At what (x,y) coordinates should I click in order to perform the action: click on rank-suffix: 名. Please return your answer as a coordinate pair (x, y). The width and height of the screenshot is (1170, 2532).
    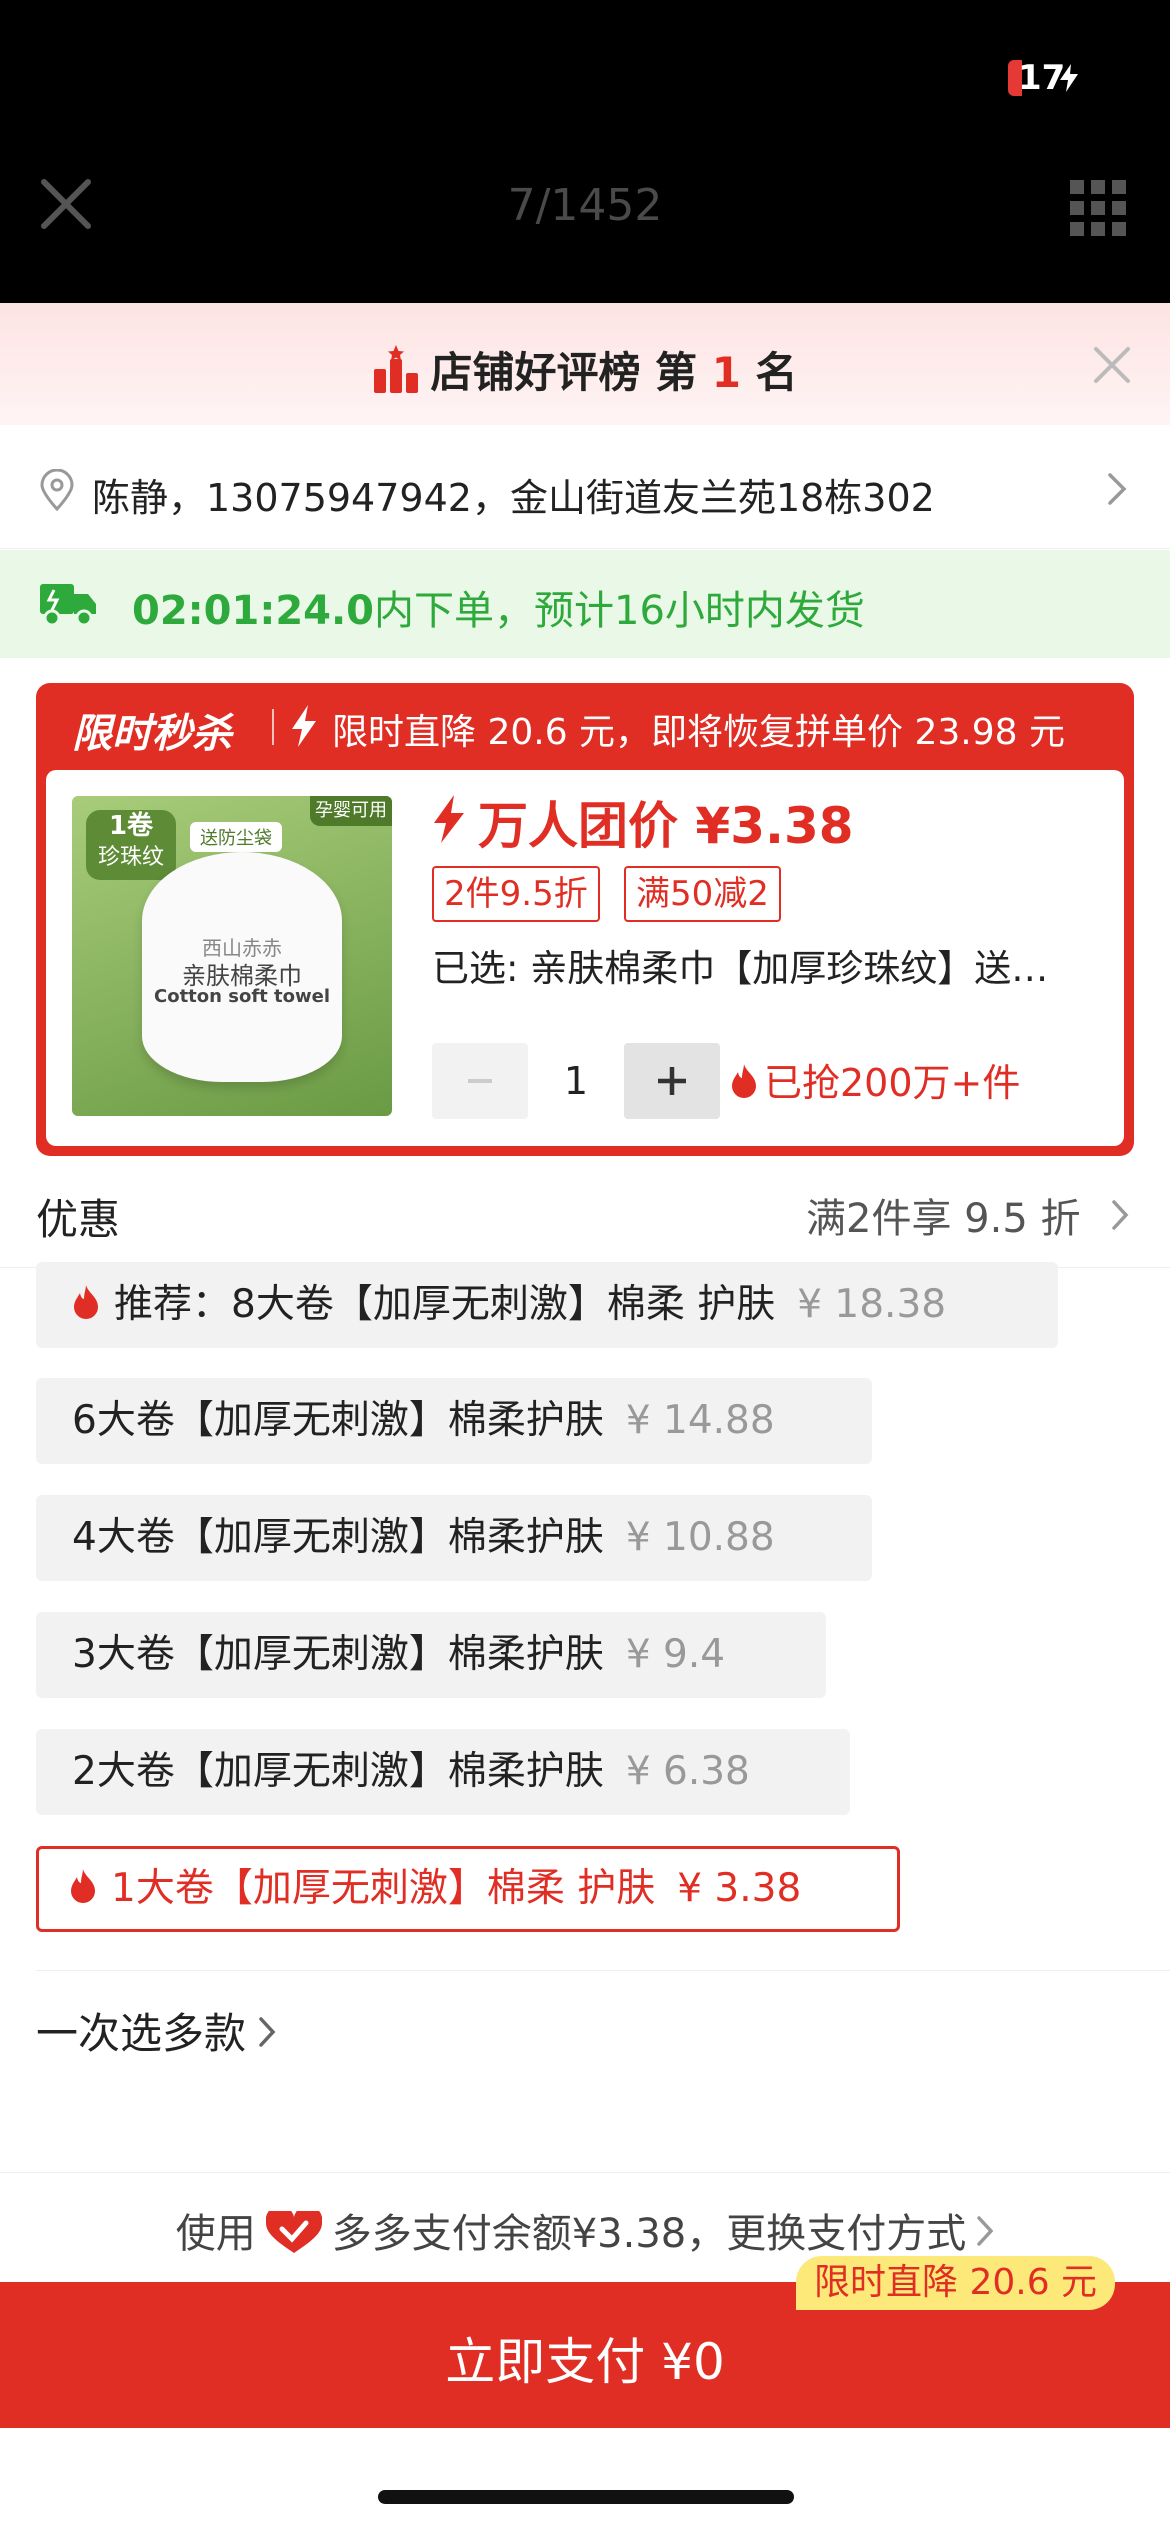
    Looking at the image, I should click on (769, 372).